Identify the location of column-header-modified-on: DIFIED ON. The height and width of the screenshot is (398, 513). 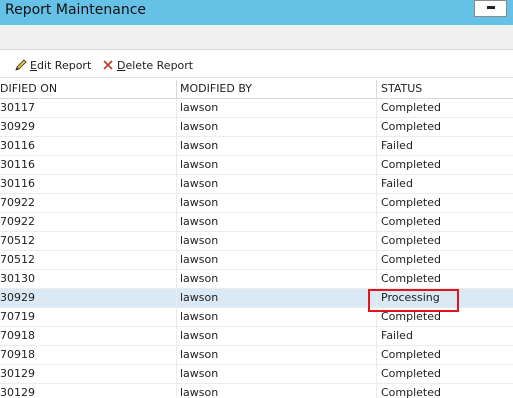
(88, 89).